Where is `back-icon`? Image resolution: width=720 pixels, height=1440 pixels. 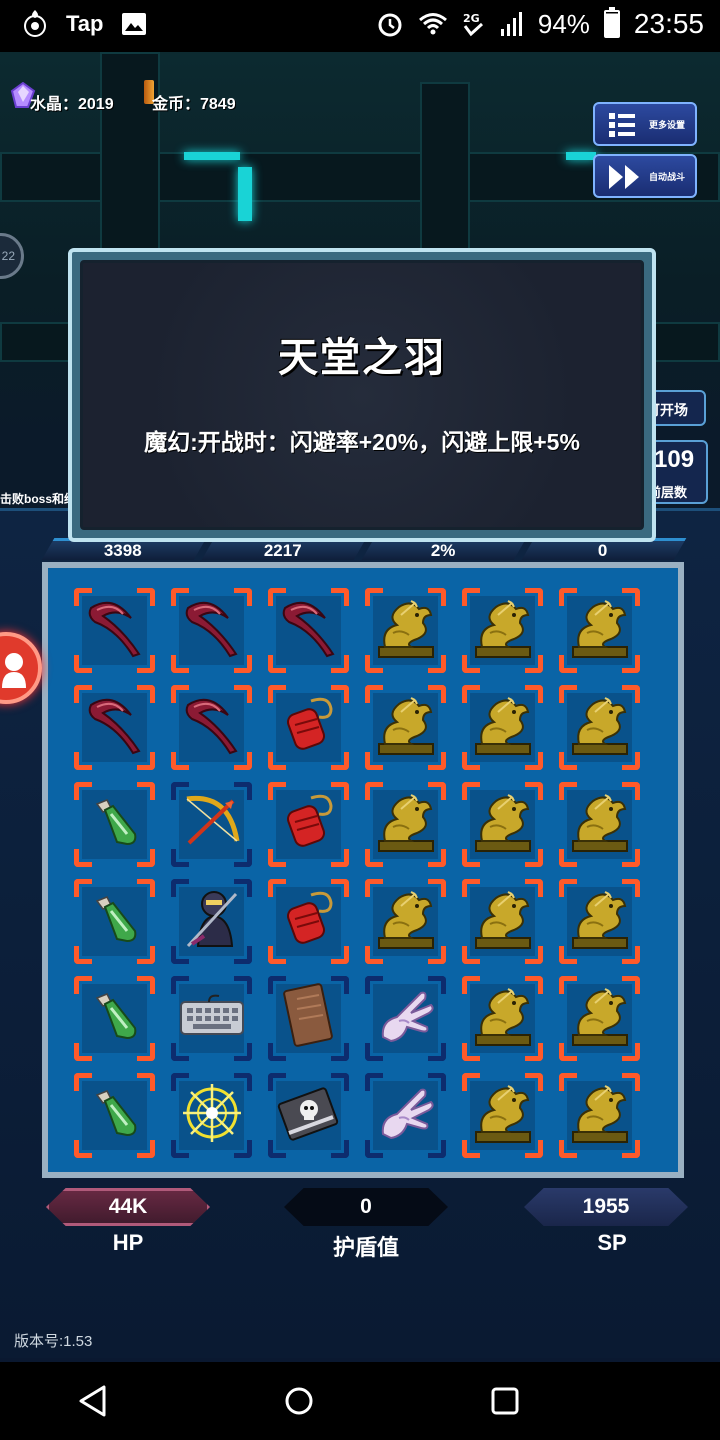
back-icon is located at coordinates (92, 1401).